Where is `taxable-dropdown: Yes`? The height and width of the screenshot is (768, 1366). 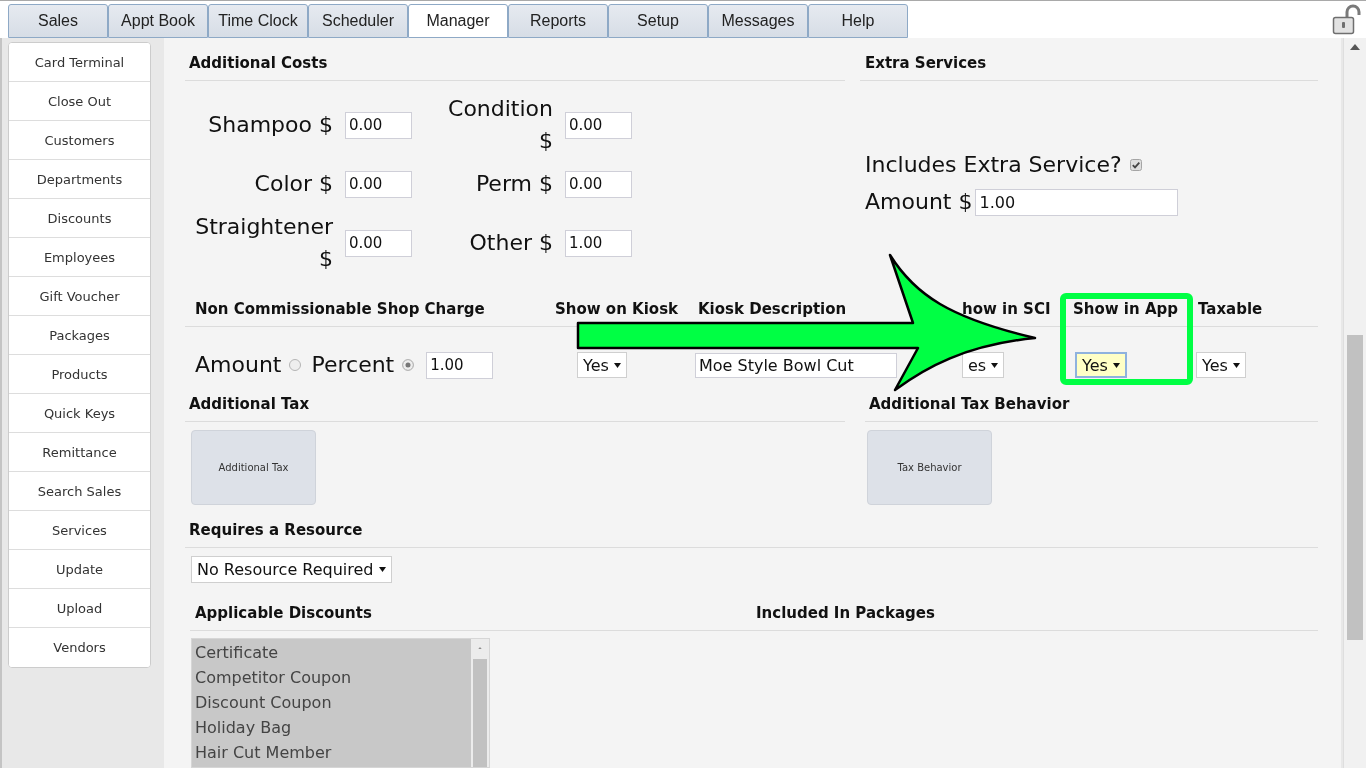 taxable-dropdown: Yes is located at coordinates (1221, 365).